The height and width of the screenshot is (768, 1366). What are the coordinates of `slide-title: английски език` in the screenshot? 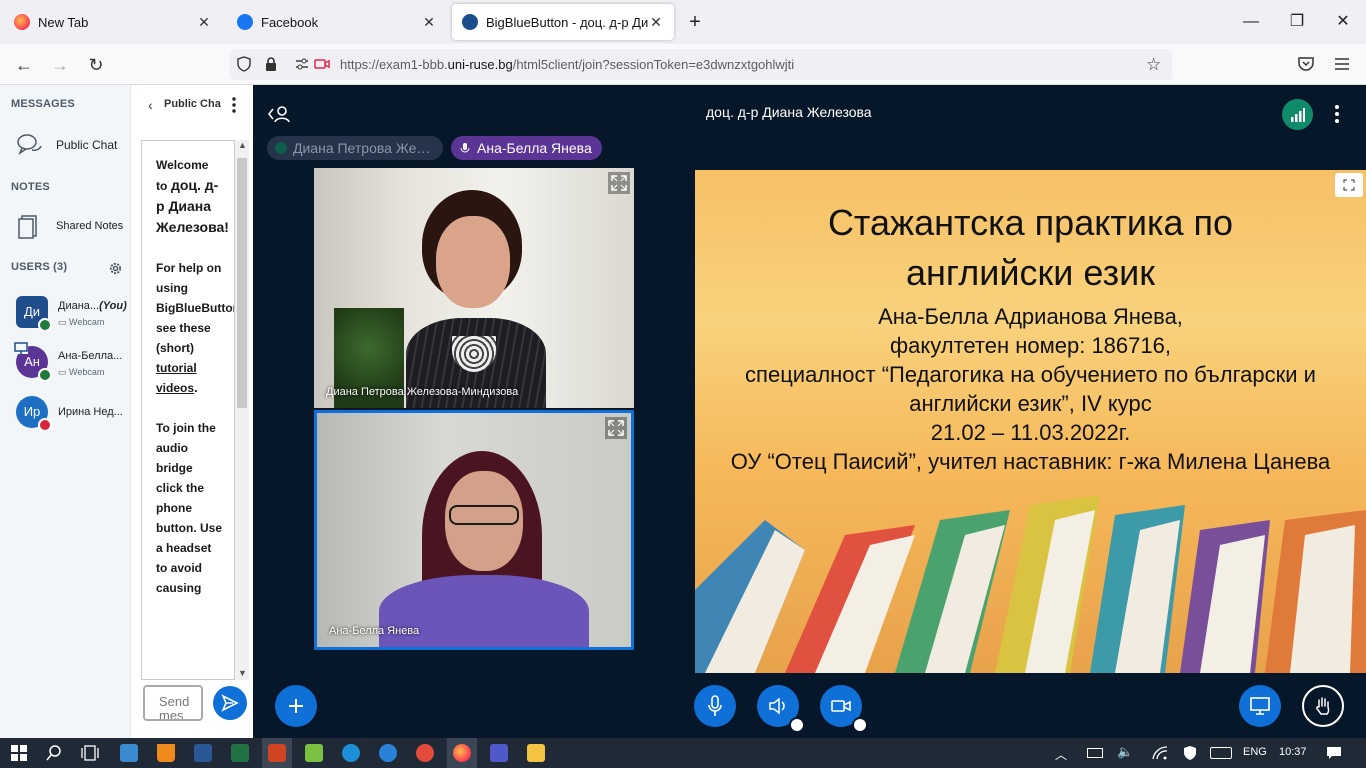 It's located at (1030, 272).